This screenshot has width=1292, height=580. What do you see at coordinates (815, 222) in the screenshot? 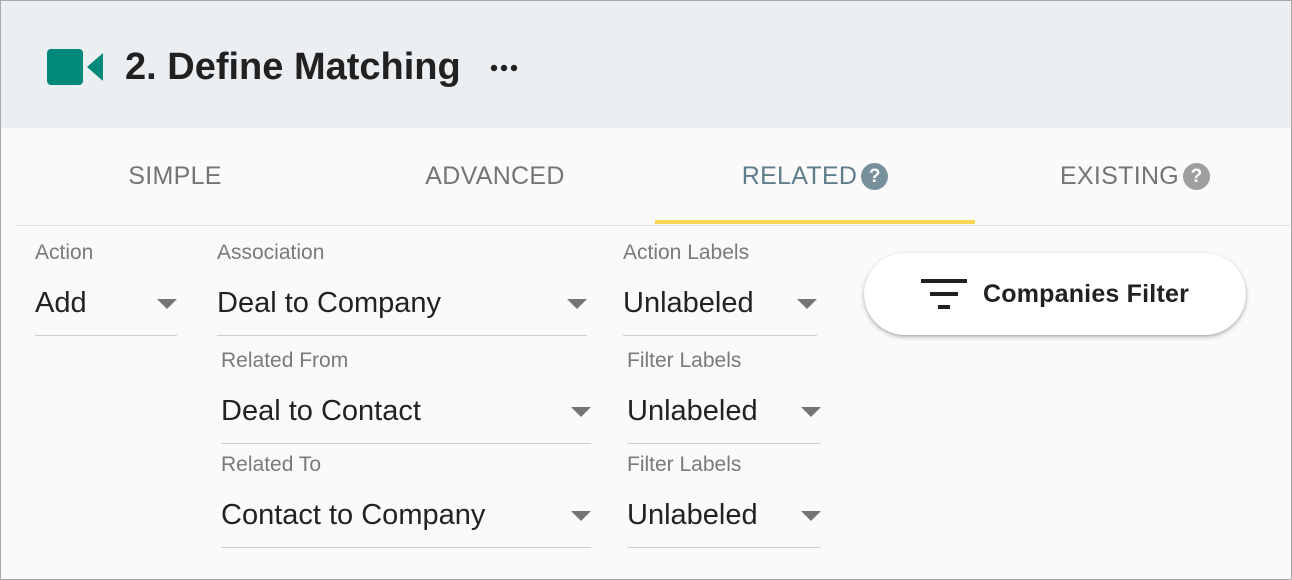
I see `active-tab-indicator` at bounding box center [815, 222].